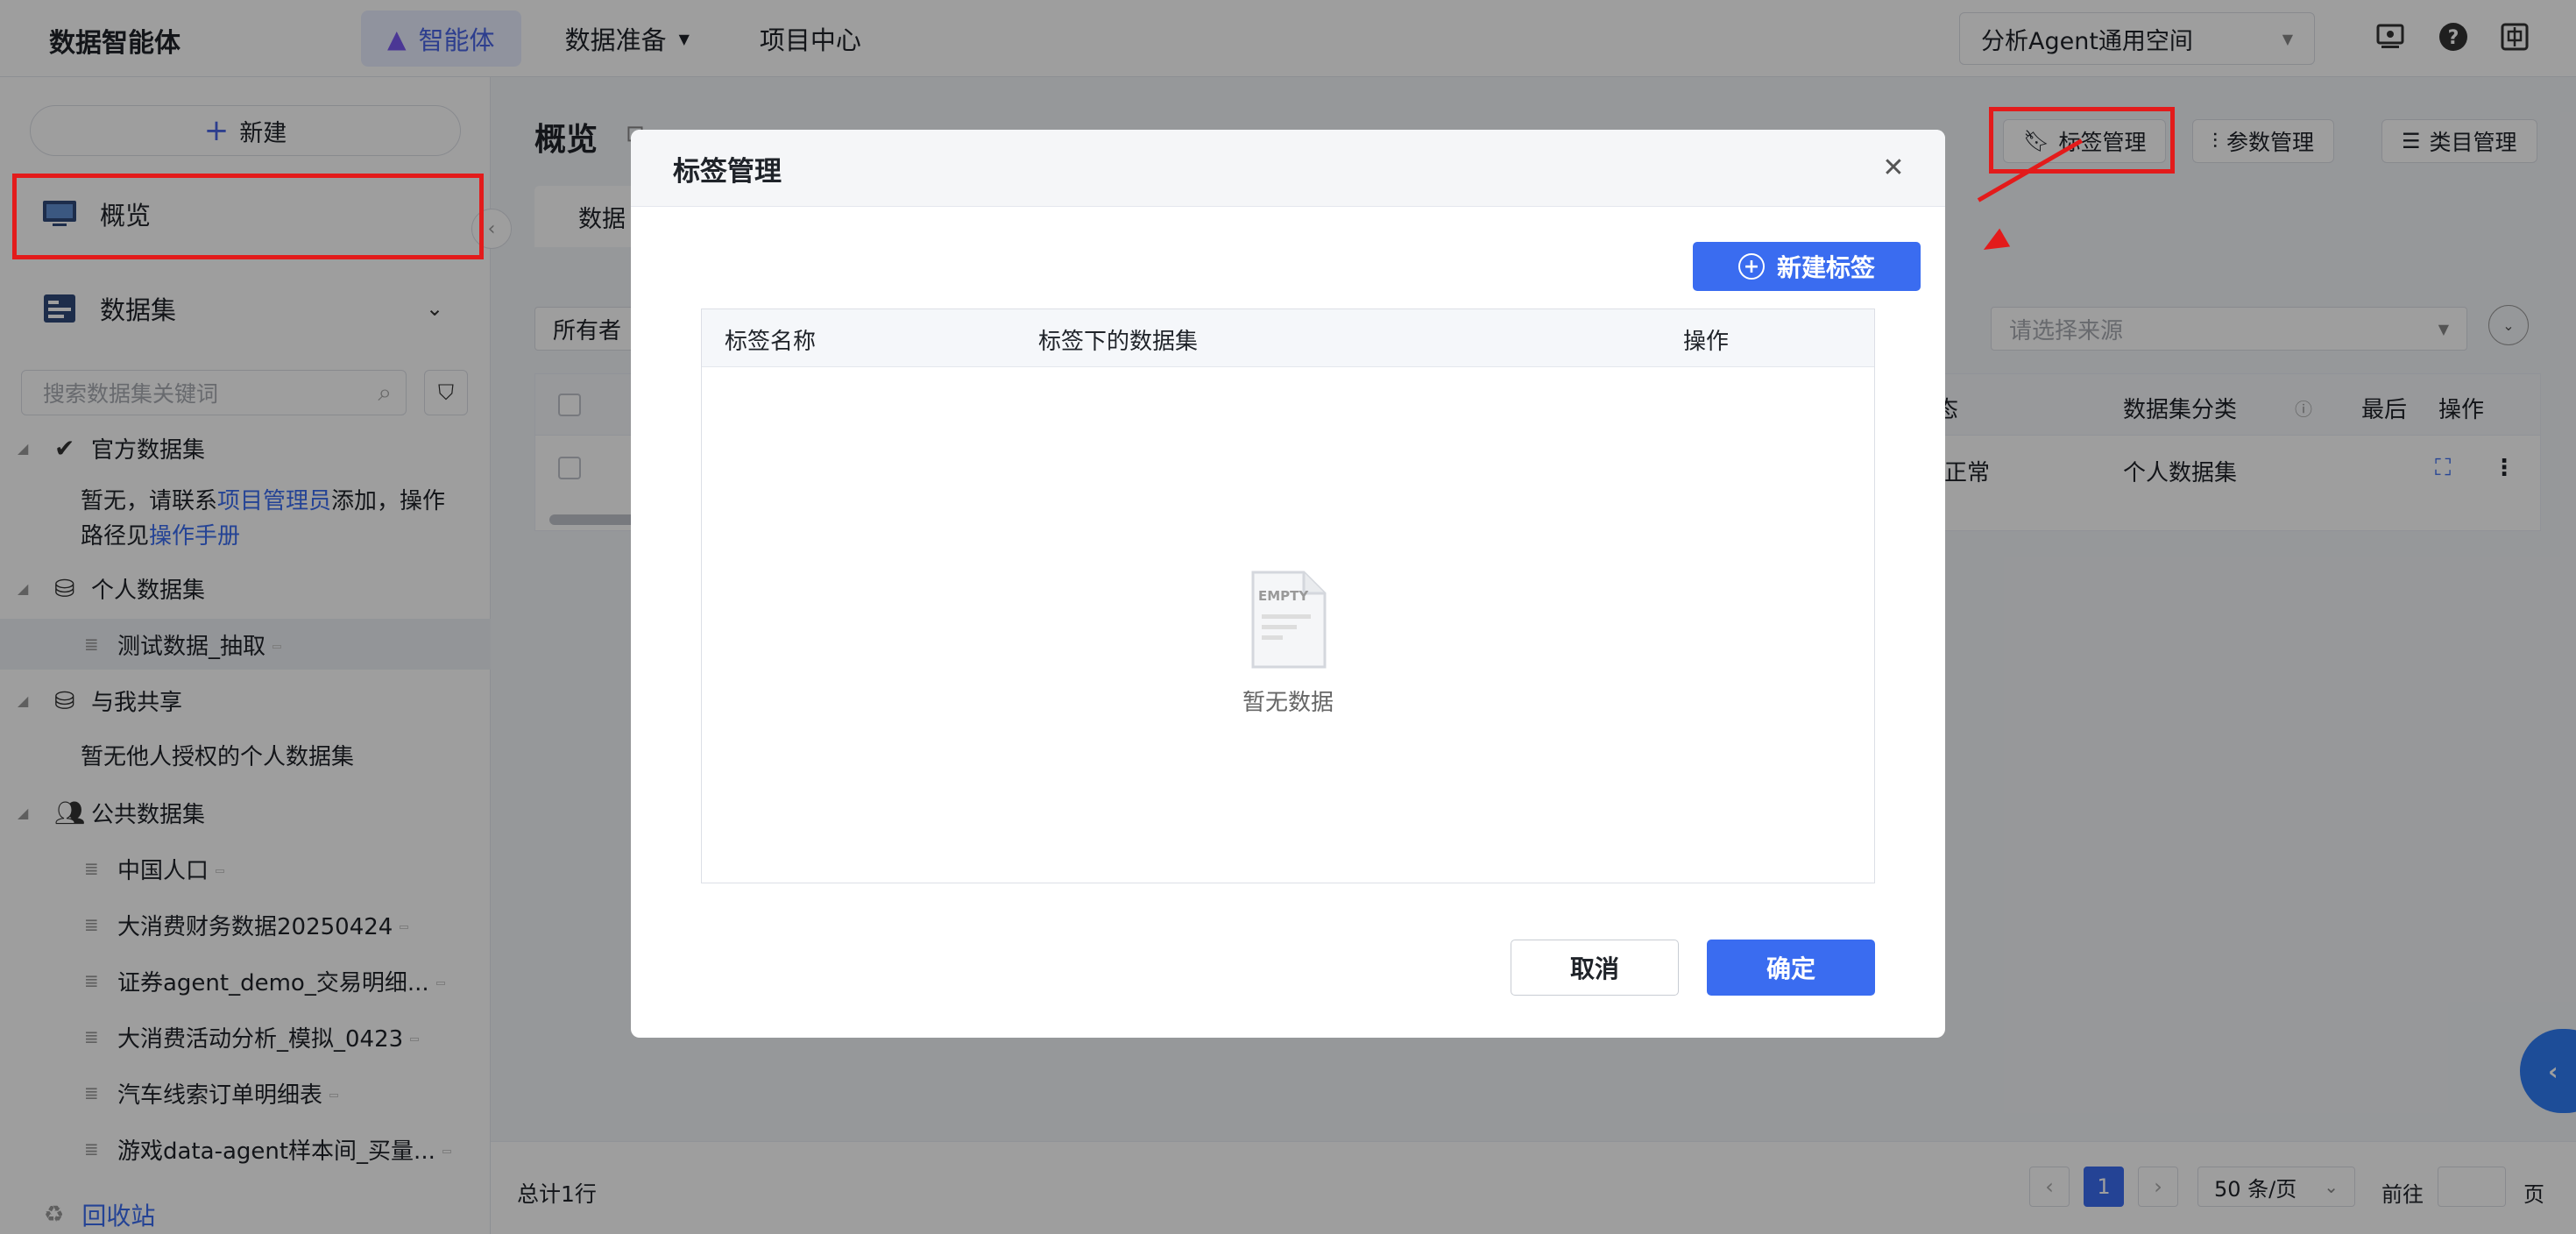  I want to click on new-tag-button: + 新建标签, so click(1807, 266).